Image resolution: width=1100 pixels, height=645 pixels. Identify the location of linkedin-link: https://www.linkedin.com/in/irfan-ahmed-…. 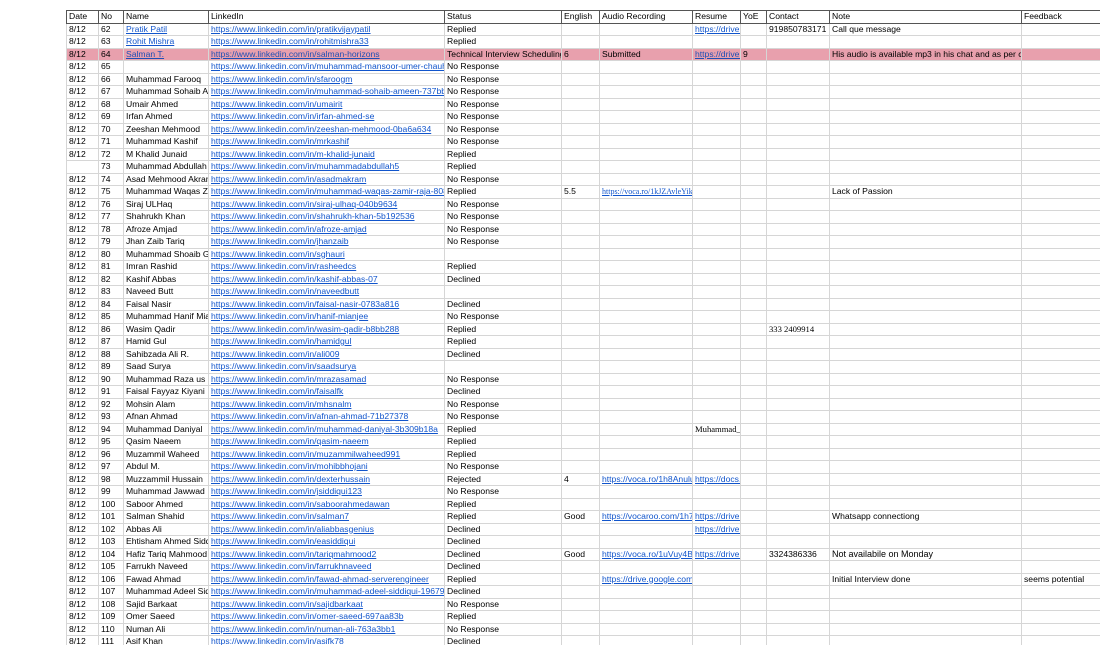
(292, 116).